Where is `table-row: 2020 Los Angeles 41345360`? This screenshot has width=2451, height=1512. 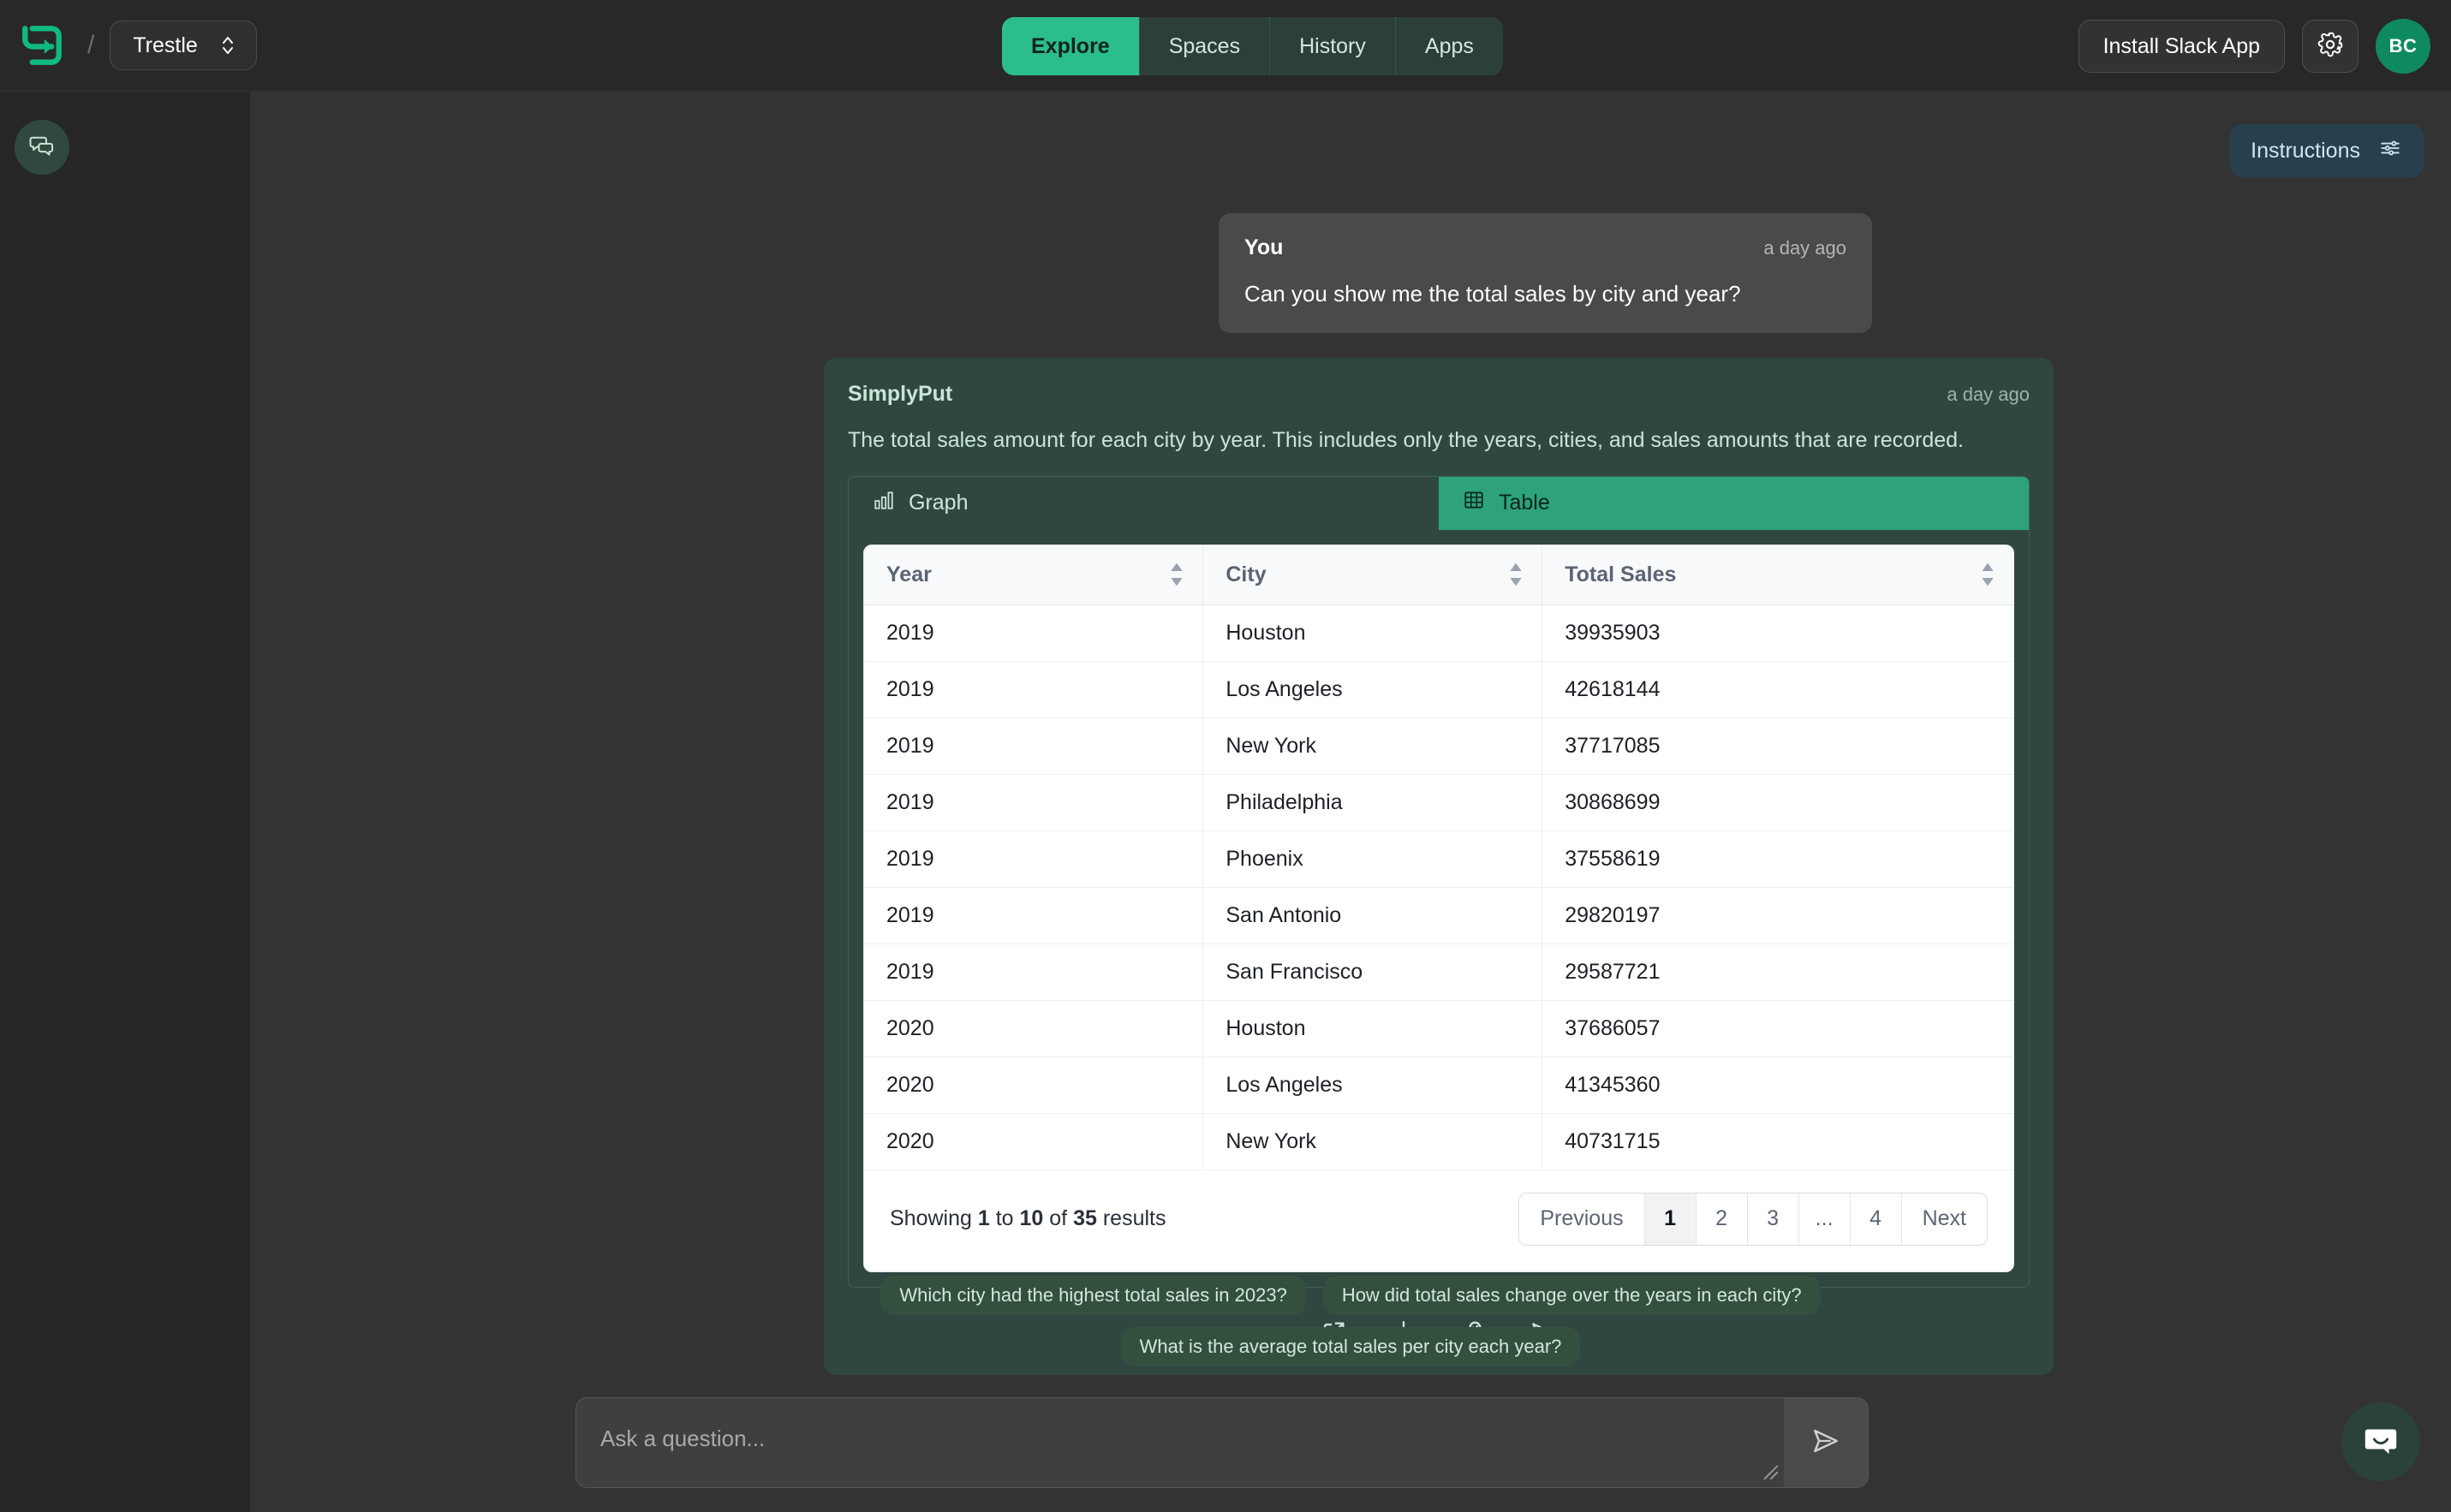 table-row: 2020 Los Angeles 41345360 is located at coordinates (1438, 1085).